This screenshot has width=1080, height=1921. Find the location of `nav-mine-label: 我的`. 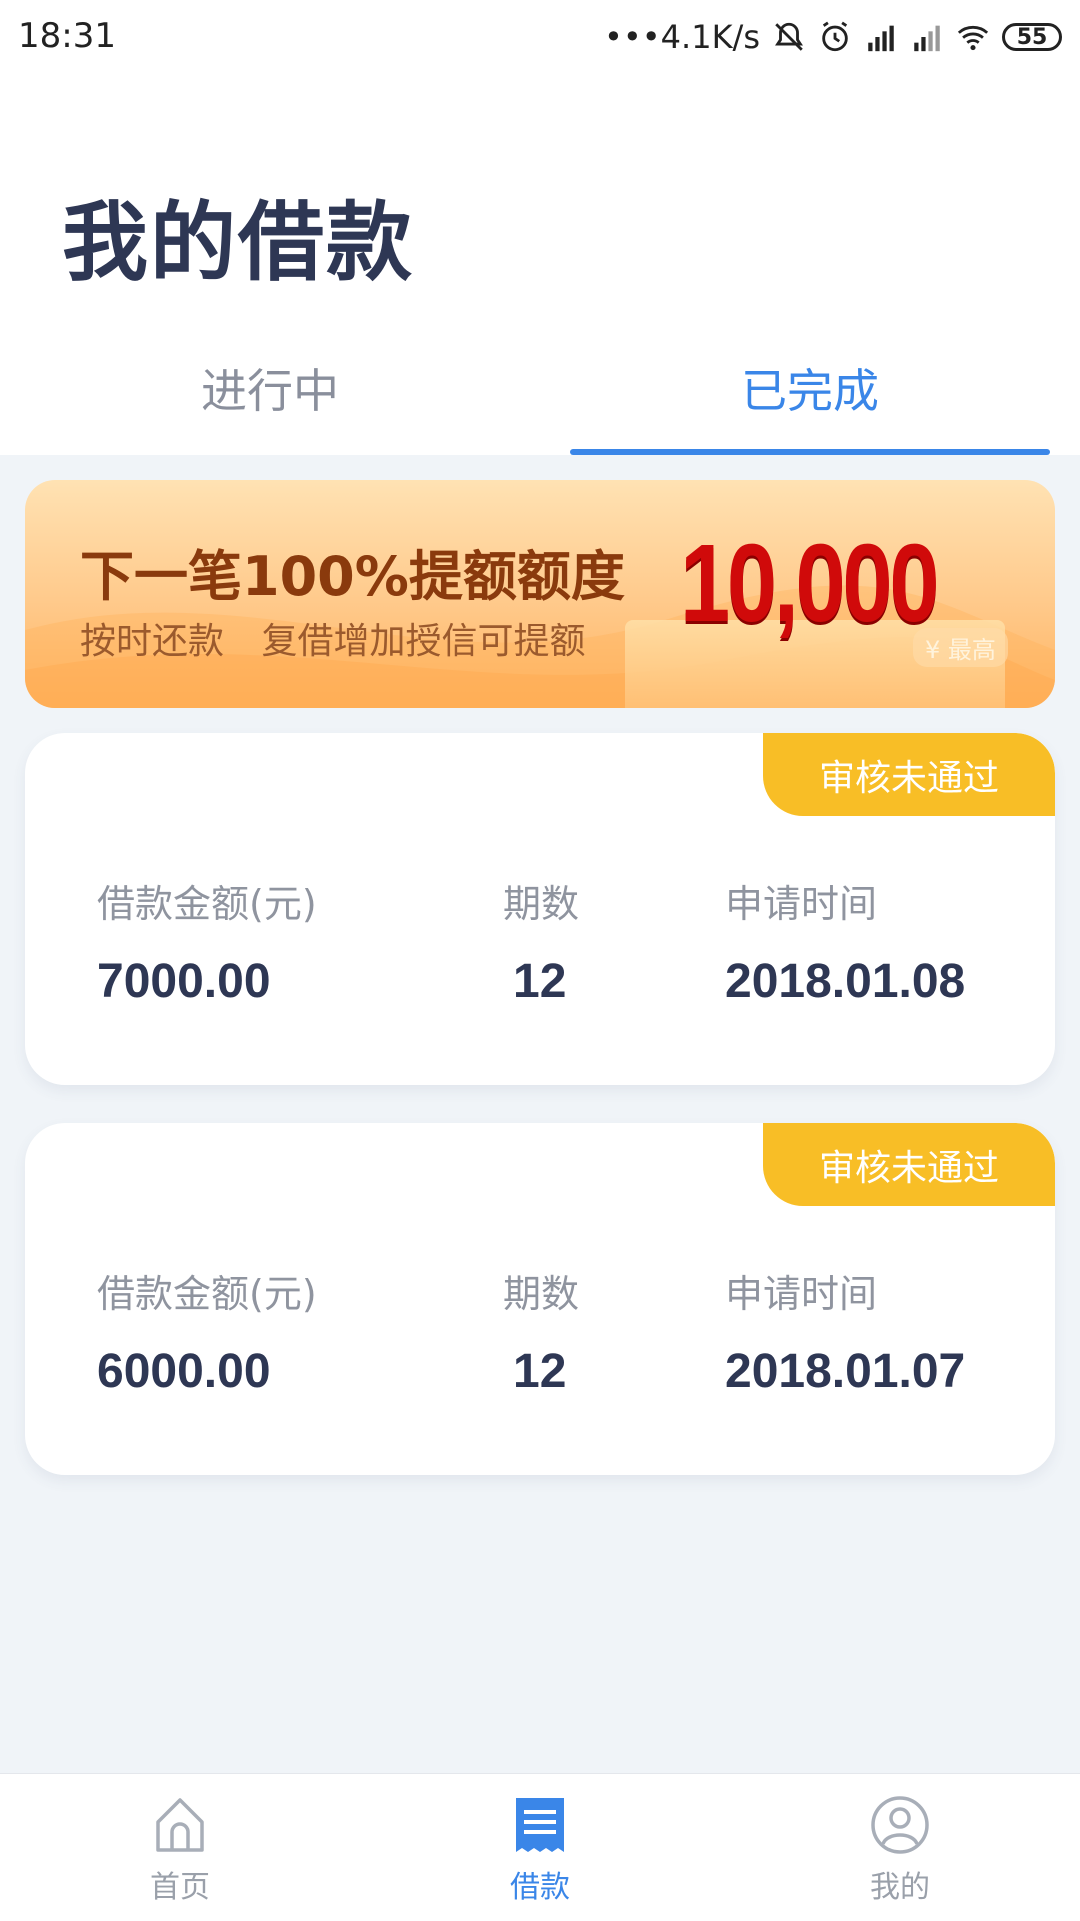

nav-mine-label: 我的 is located at coordinates (900, 1887).